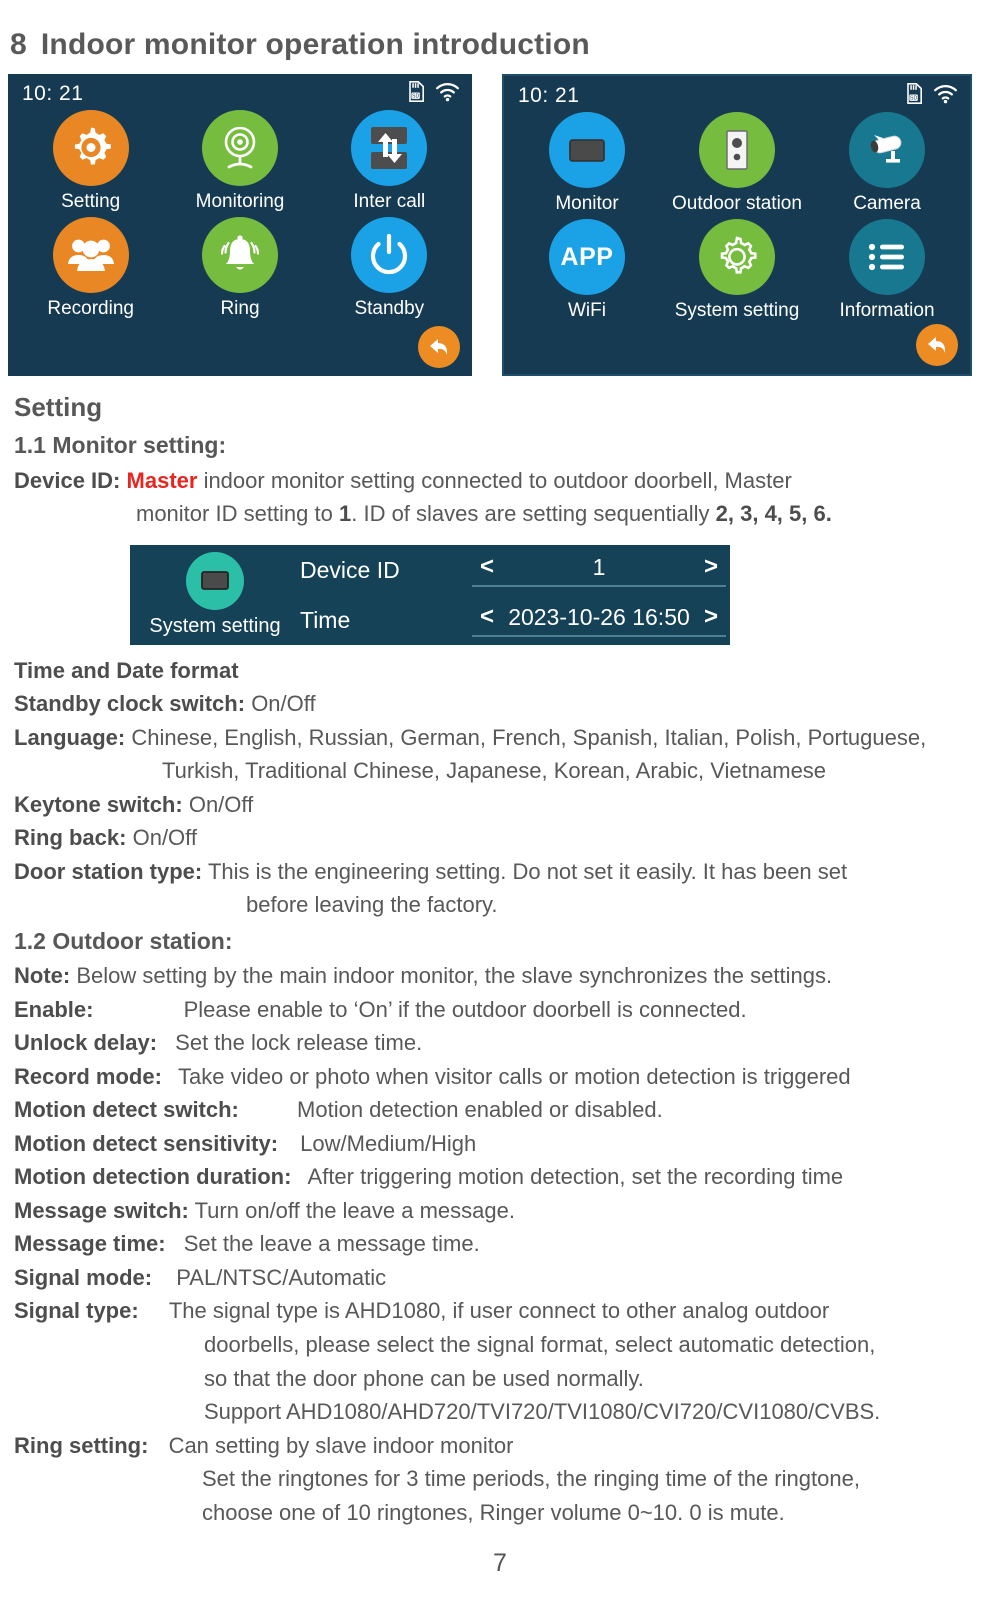 The width and height of the screenshot is (1000, 1604). Describe the element at coordinates (887, 203) in the screenshot. I see `tile-label: Camera` at that location.